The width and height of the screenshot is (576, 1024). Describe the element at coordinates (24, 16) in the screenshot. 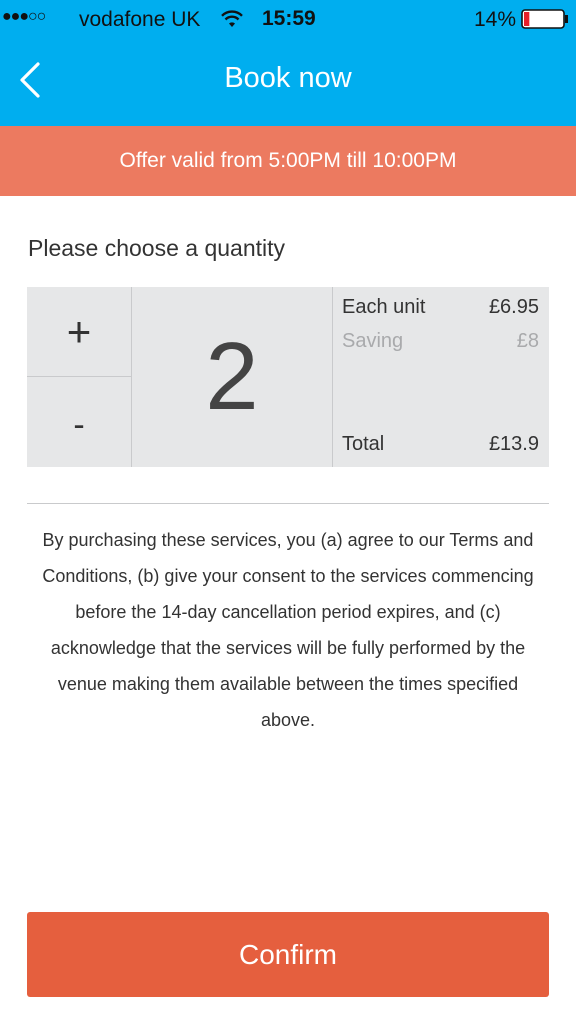

I see `signal-strength: ●●●○○` at that location.